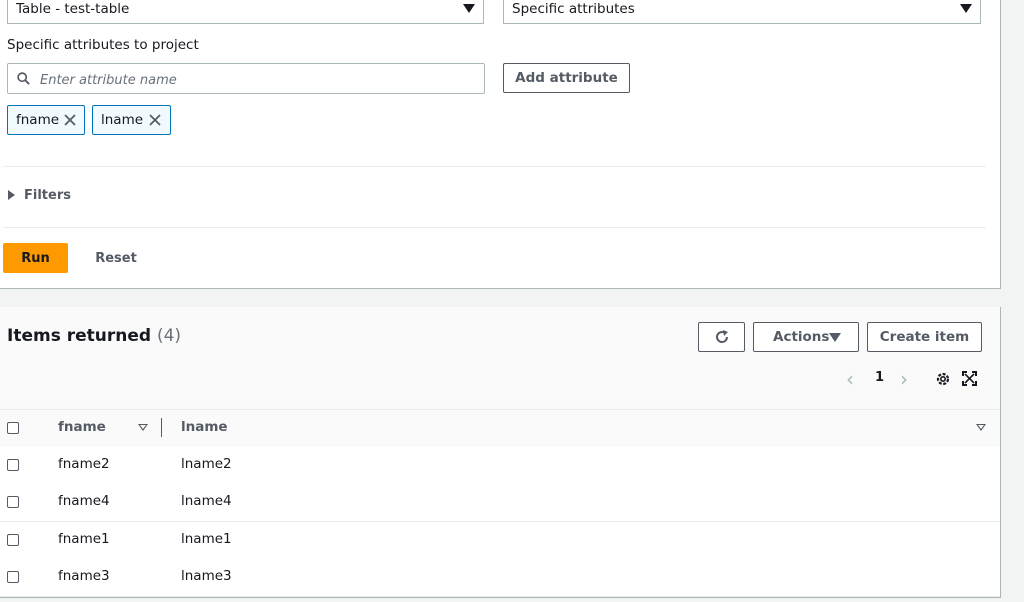 This screenshot has height=602, width=1024. What do you see at coordinates (84, 501) in the screenshot?
I see `cell-fname: fname4` at bounding box center [84, 501].